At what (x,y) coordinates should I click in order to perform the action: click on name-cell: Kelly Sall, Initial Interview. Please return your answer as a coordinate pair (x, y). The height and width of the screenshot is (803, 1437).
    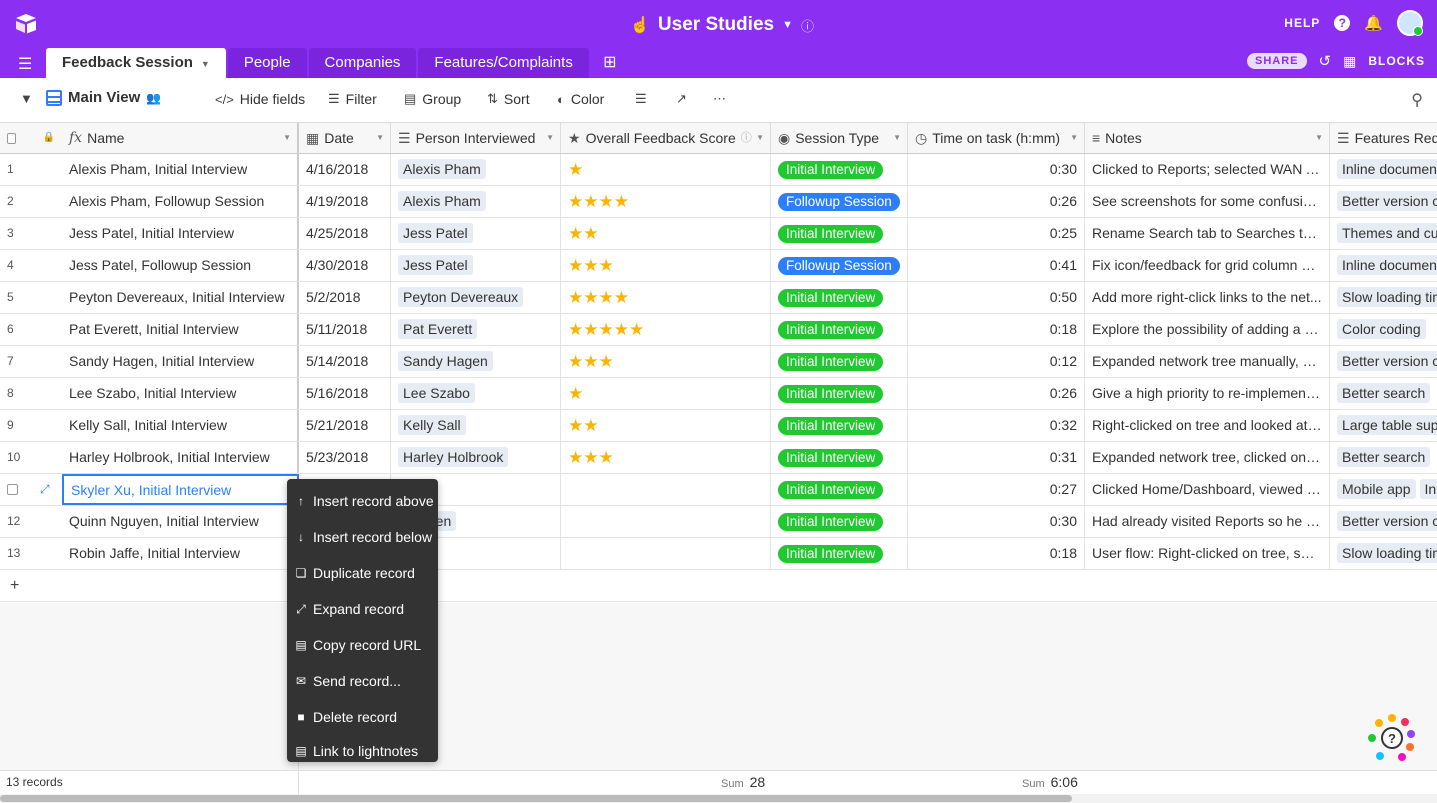
    Looking at the image, I should click on (180, 425).